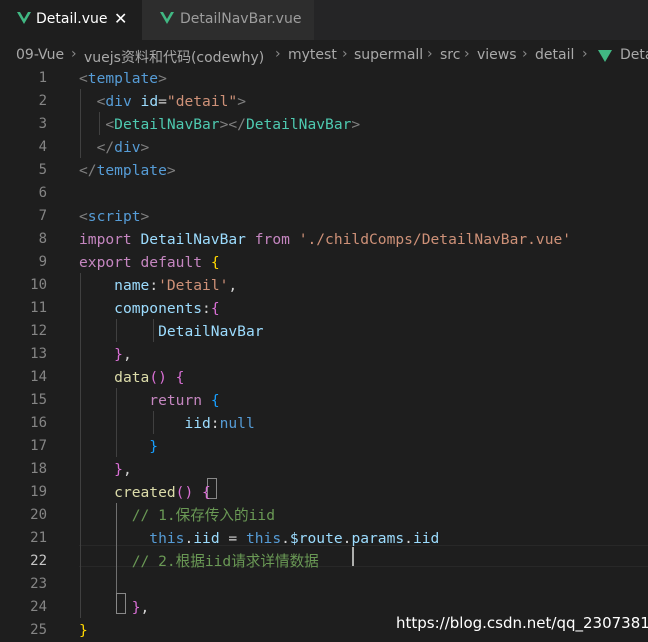 This screenshot has height=642, width=648. What do you see at coordinates (42, 124) in the screenshot?
I see `line-number: 3` at bounding box center [42, 124].